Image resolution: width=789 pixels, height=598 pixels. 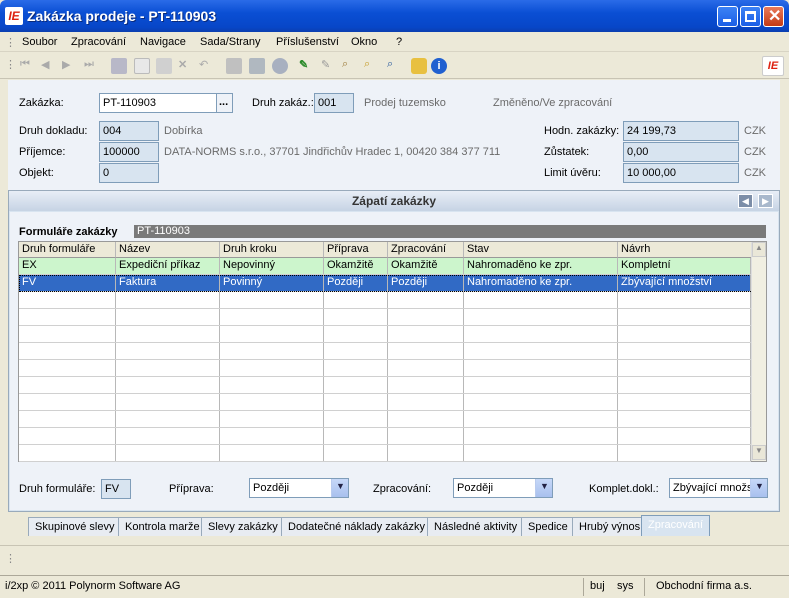 What do you see at coordinates (681, 173) in the screenshot?
I see `limit-uveru-field: 10 000,00` at bounding box center [681, 173].